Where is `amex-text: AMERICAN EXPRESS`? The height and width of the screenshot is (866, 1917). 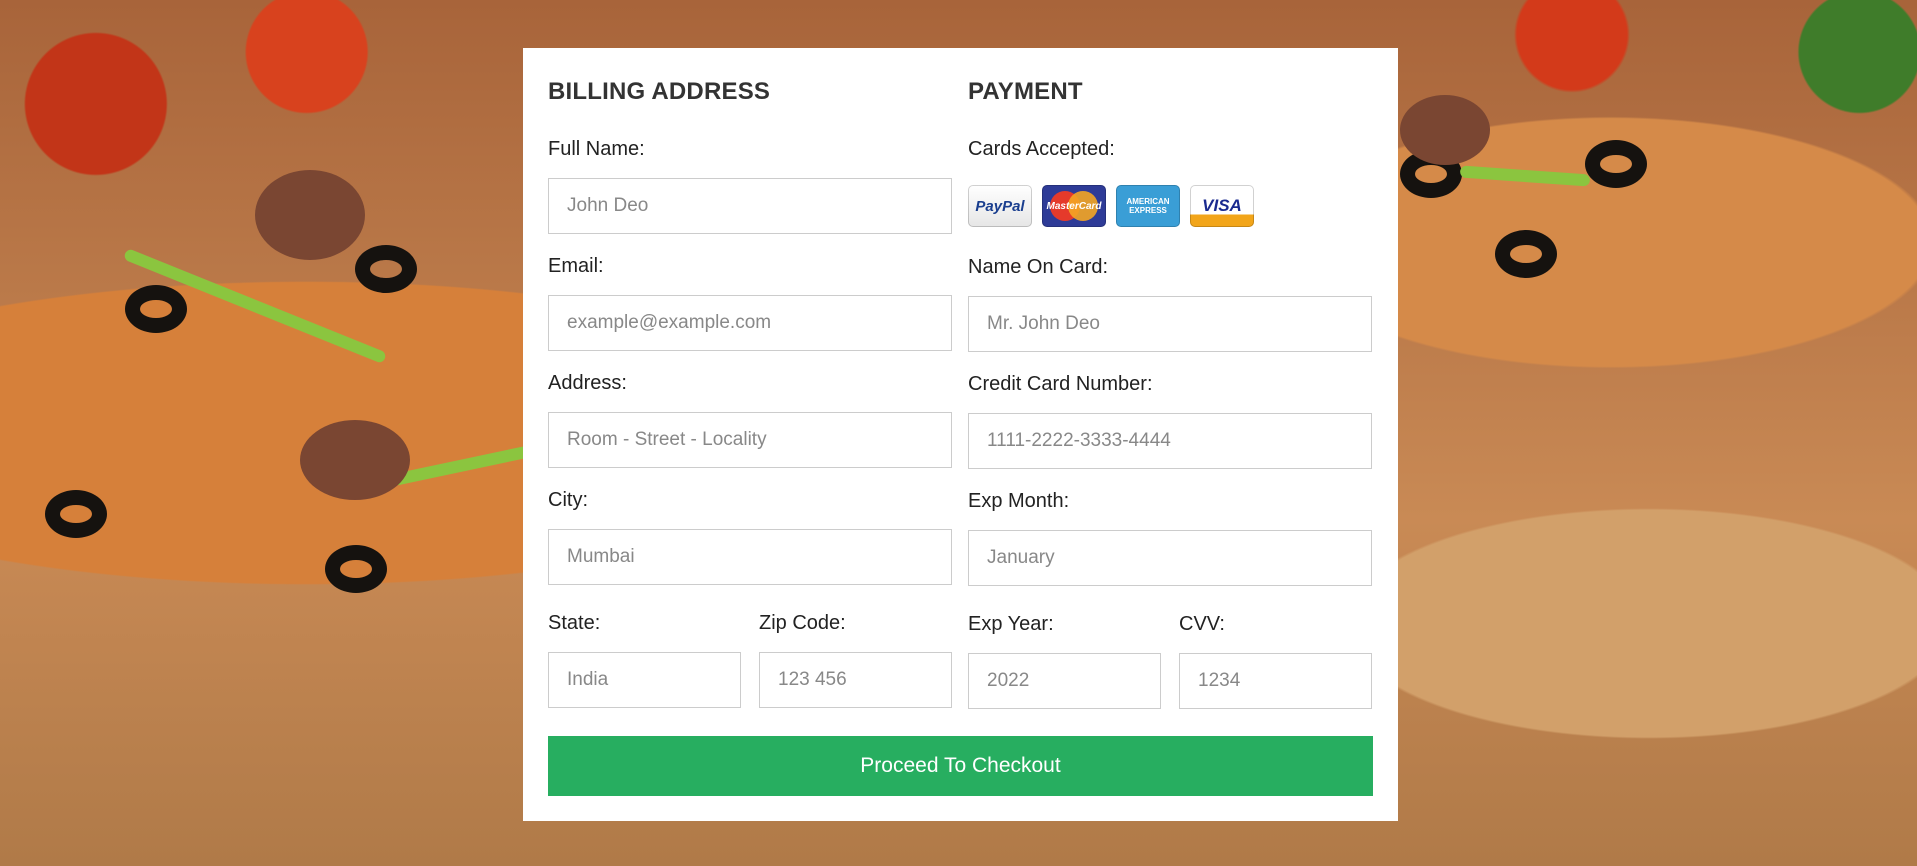 amex-text: AMERICAN EXPRESS is located at coordinates (1148, 206).